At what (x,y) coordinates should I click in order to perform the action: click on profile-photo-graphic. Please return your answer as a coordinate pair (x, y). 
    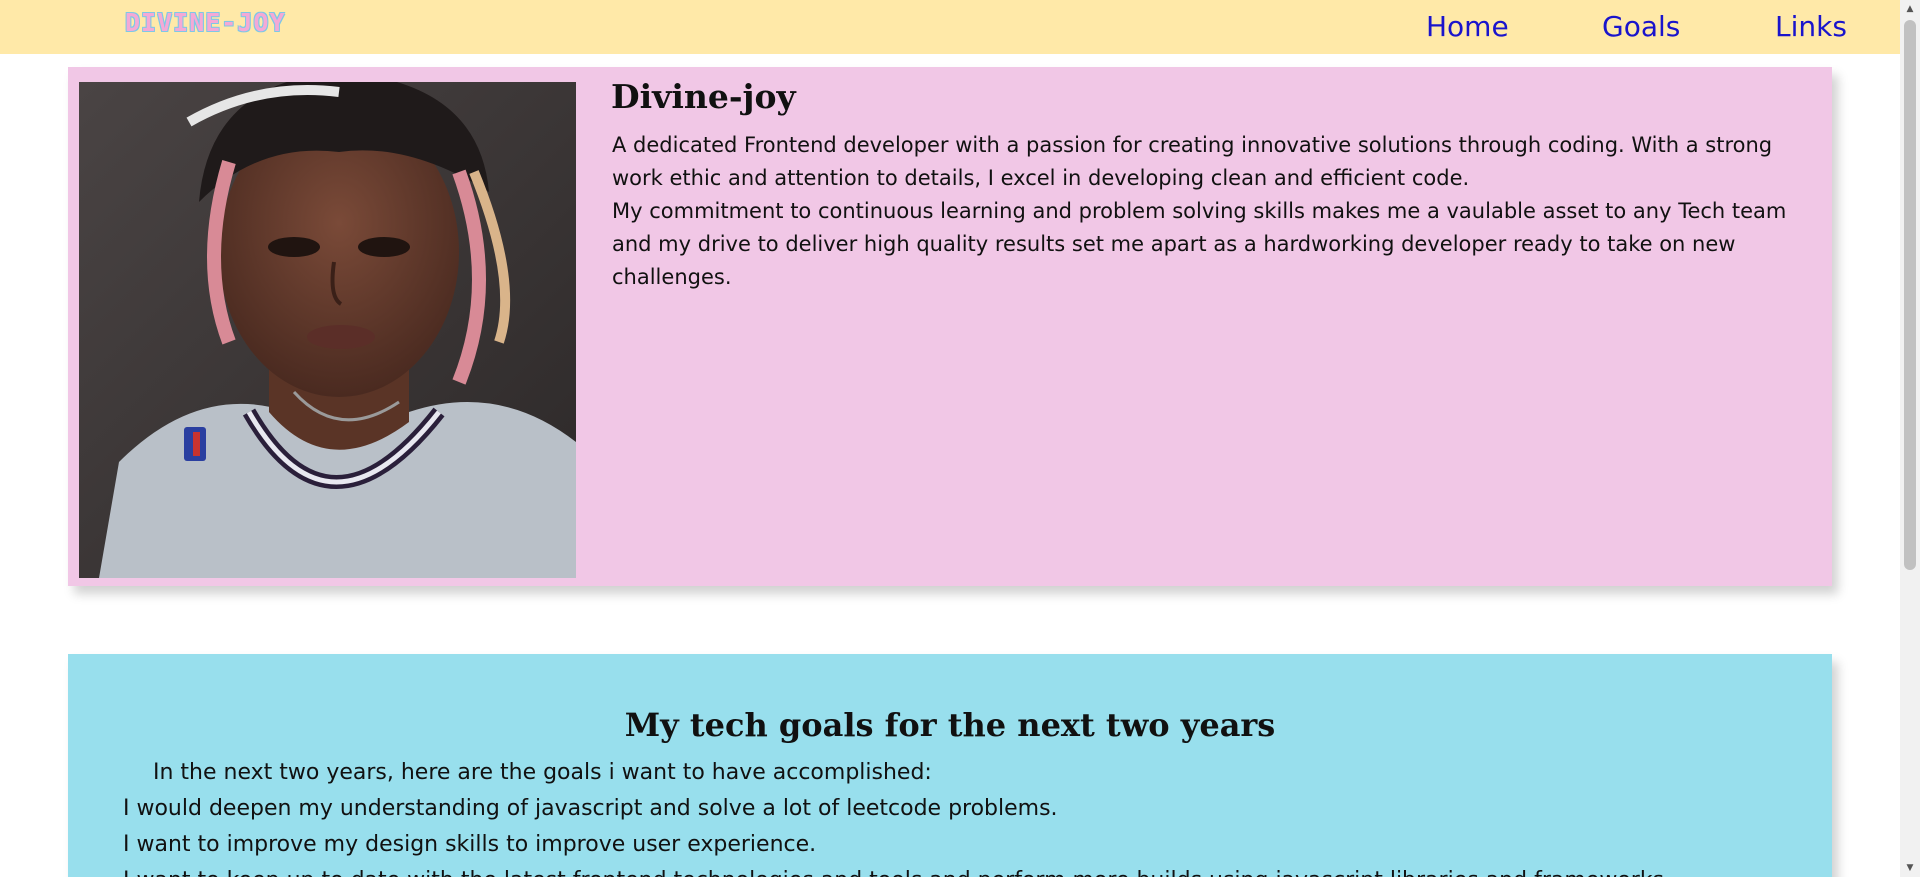
    Looking at the image, I should click on (327, 330).